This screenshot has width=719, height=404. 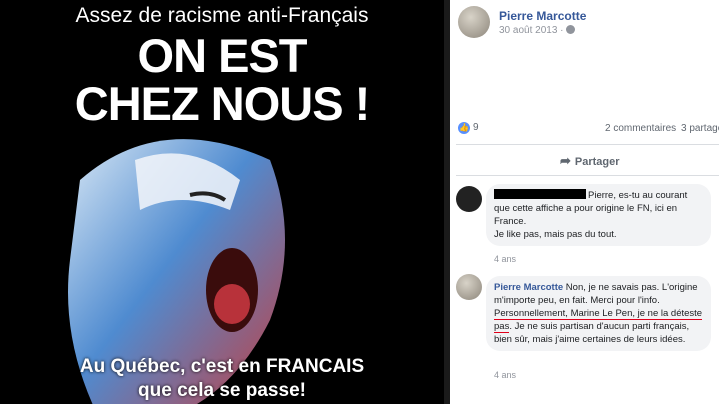 What do you see at coordinates (540, 194) in the screenshot?
I see `redacted-name` at bounding box center [540, 194].